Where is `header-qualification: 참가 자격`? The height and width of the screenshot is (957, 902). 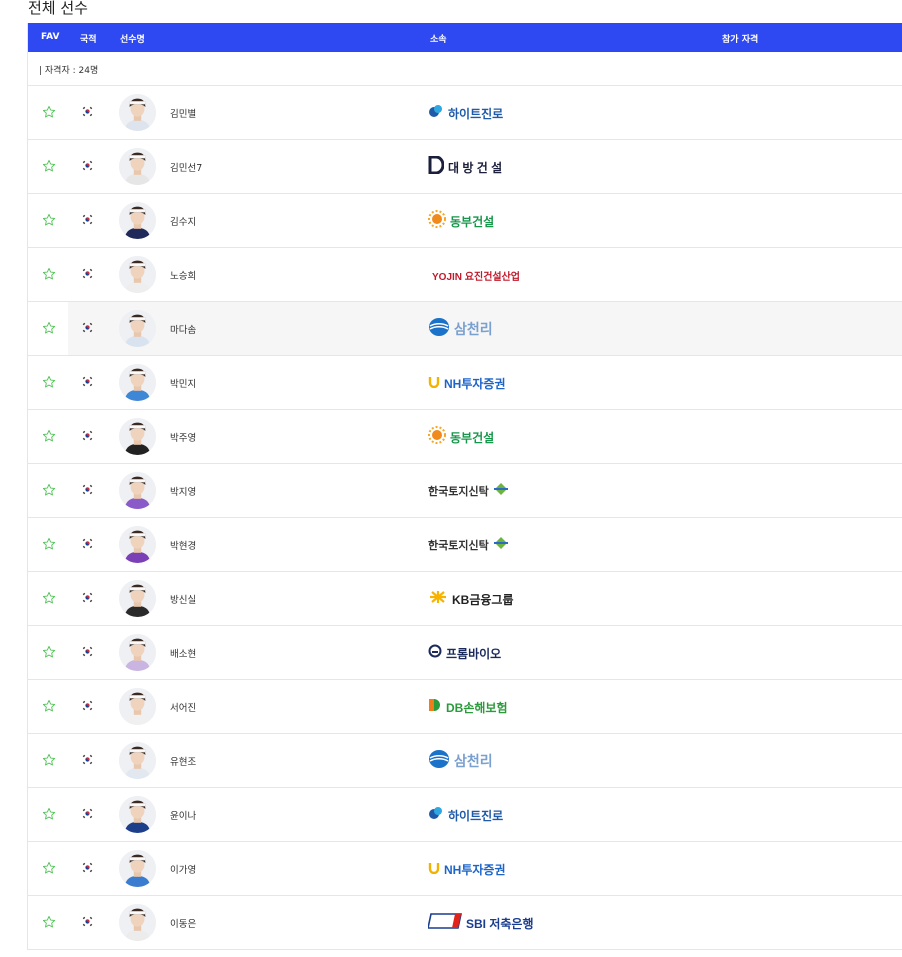 header-qualification: 참가 자격 is located at coordinates (740, 38).